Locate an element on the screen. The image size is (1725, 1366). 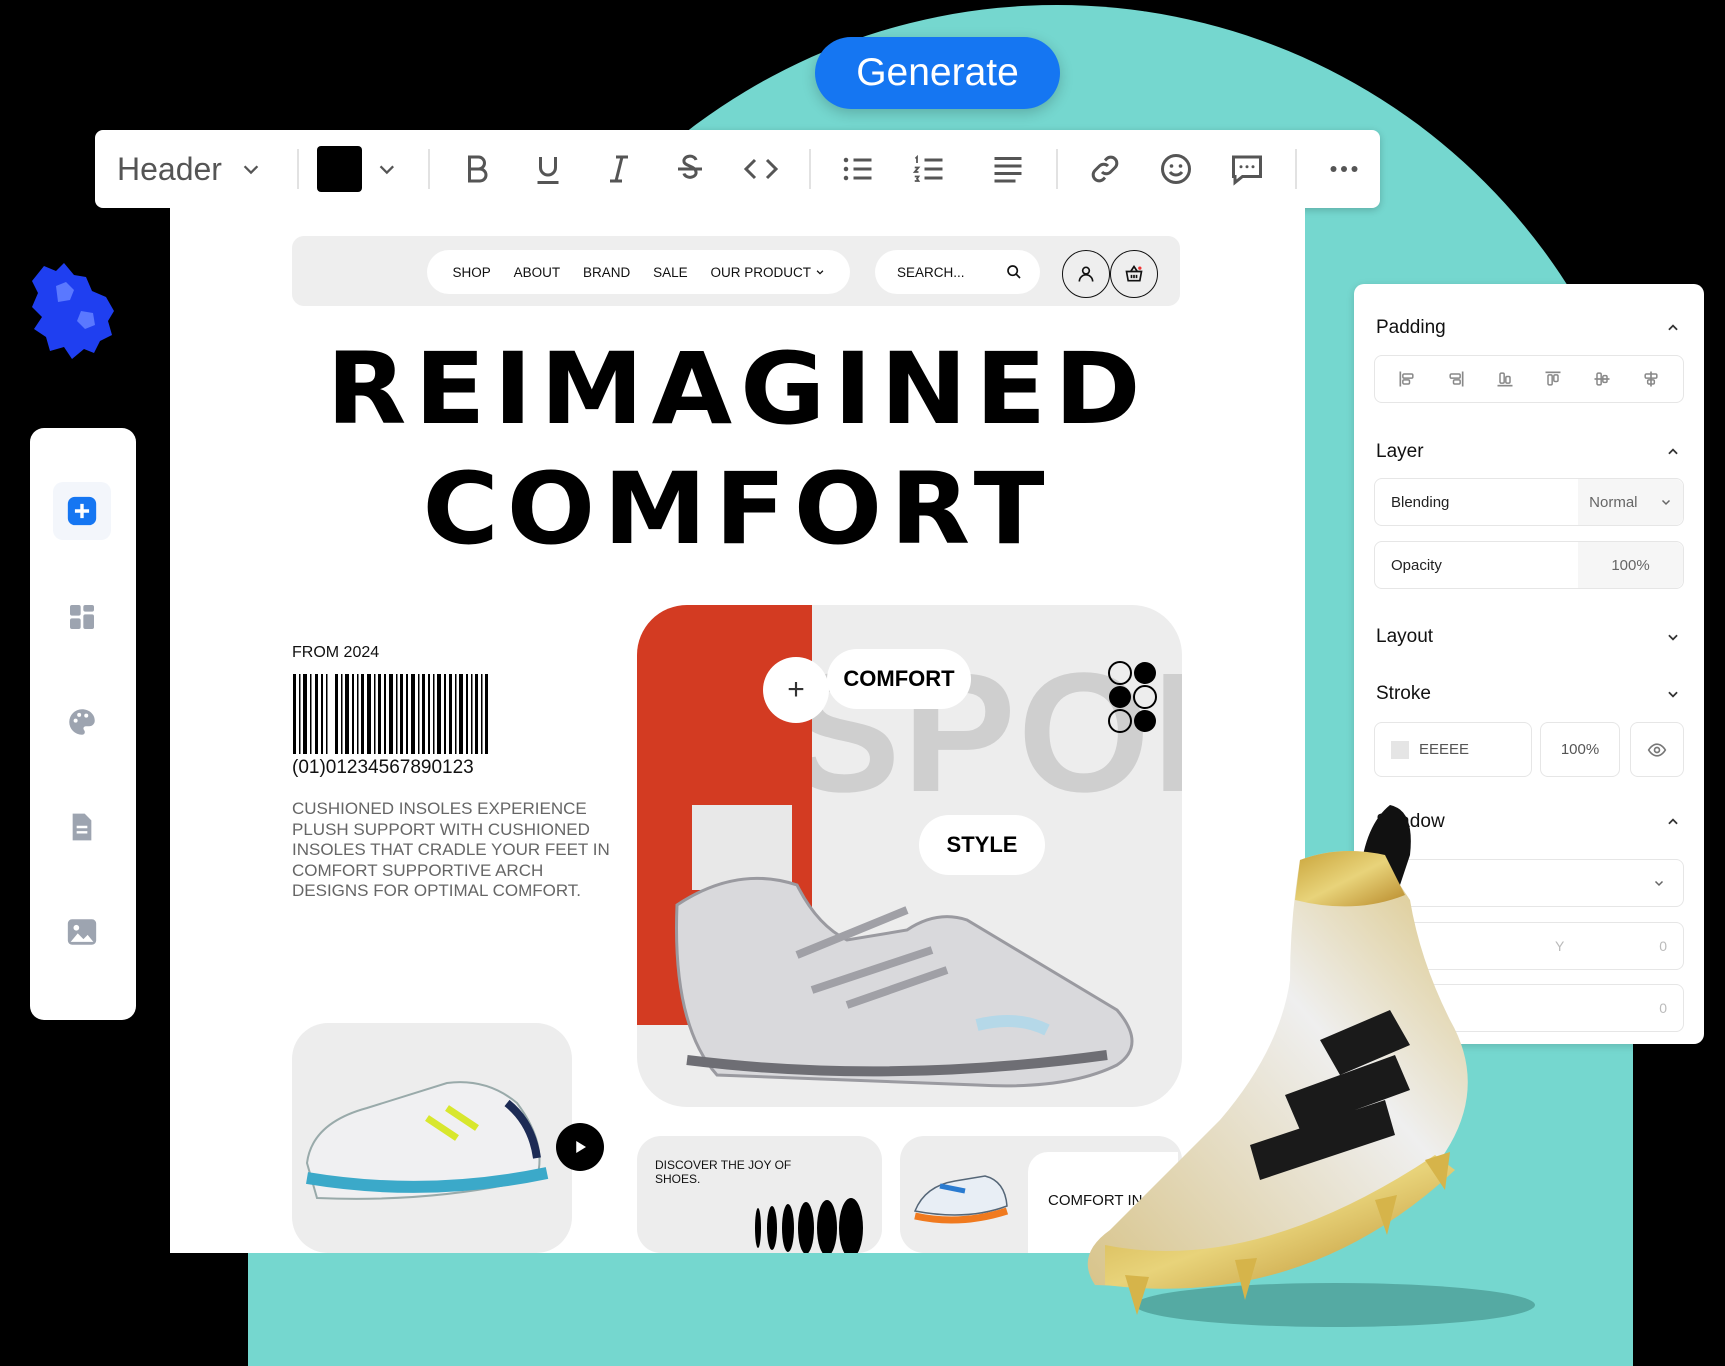
tag-style: STYLE is located at coordinates (982, 845).